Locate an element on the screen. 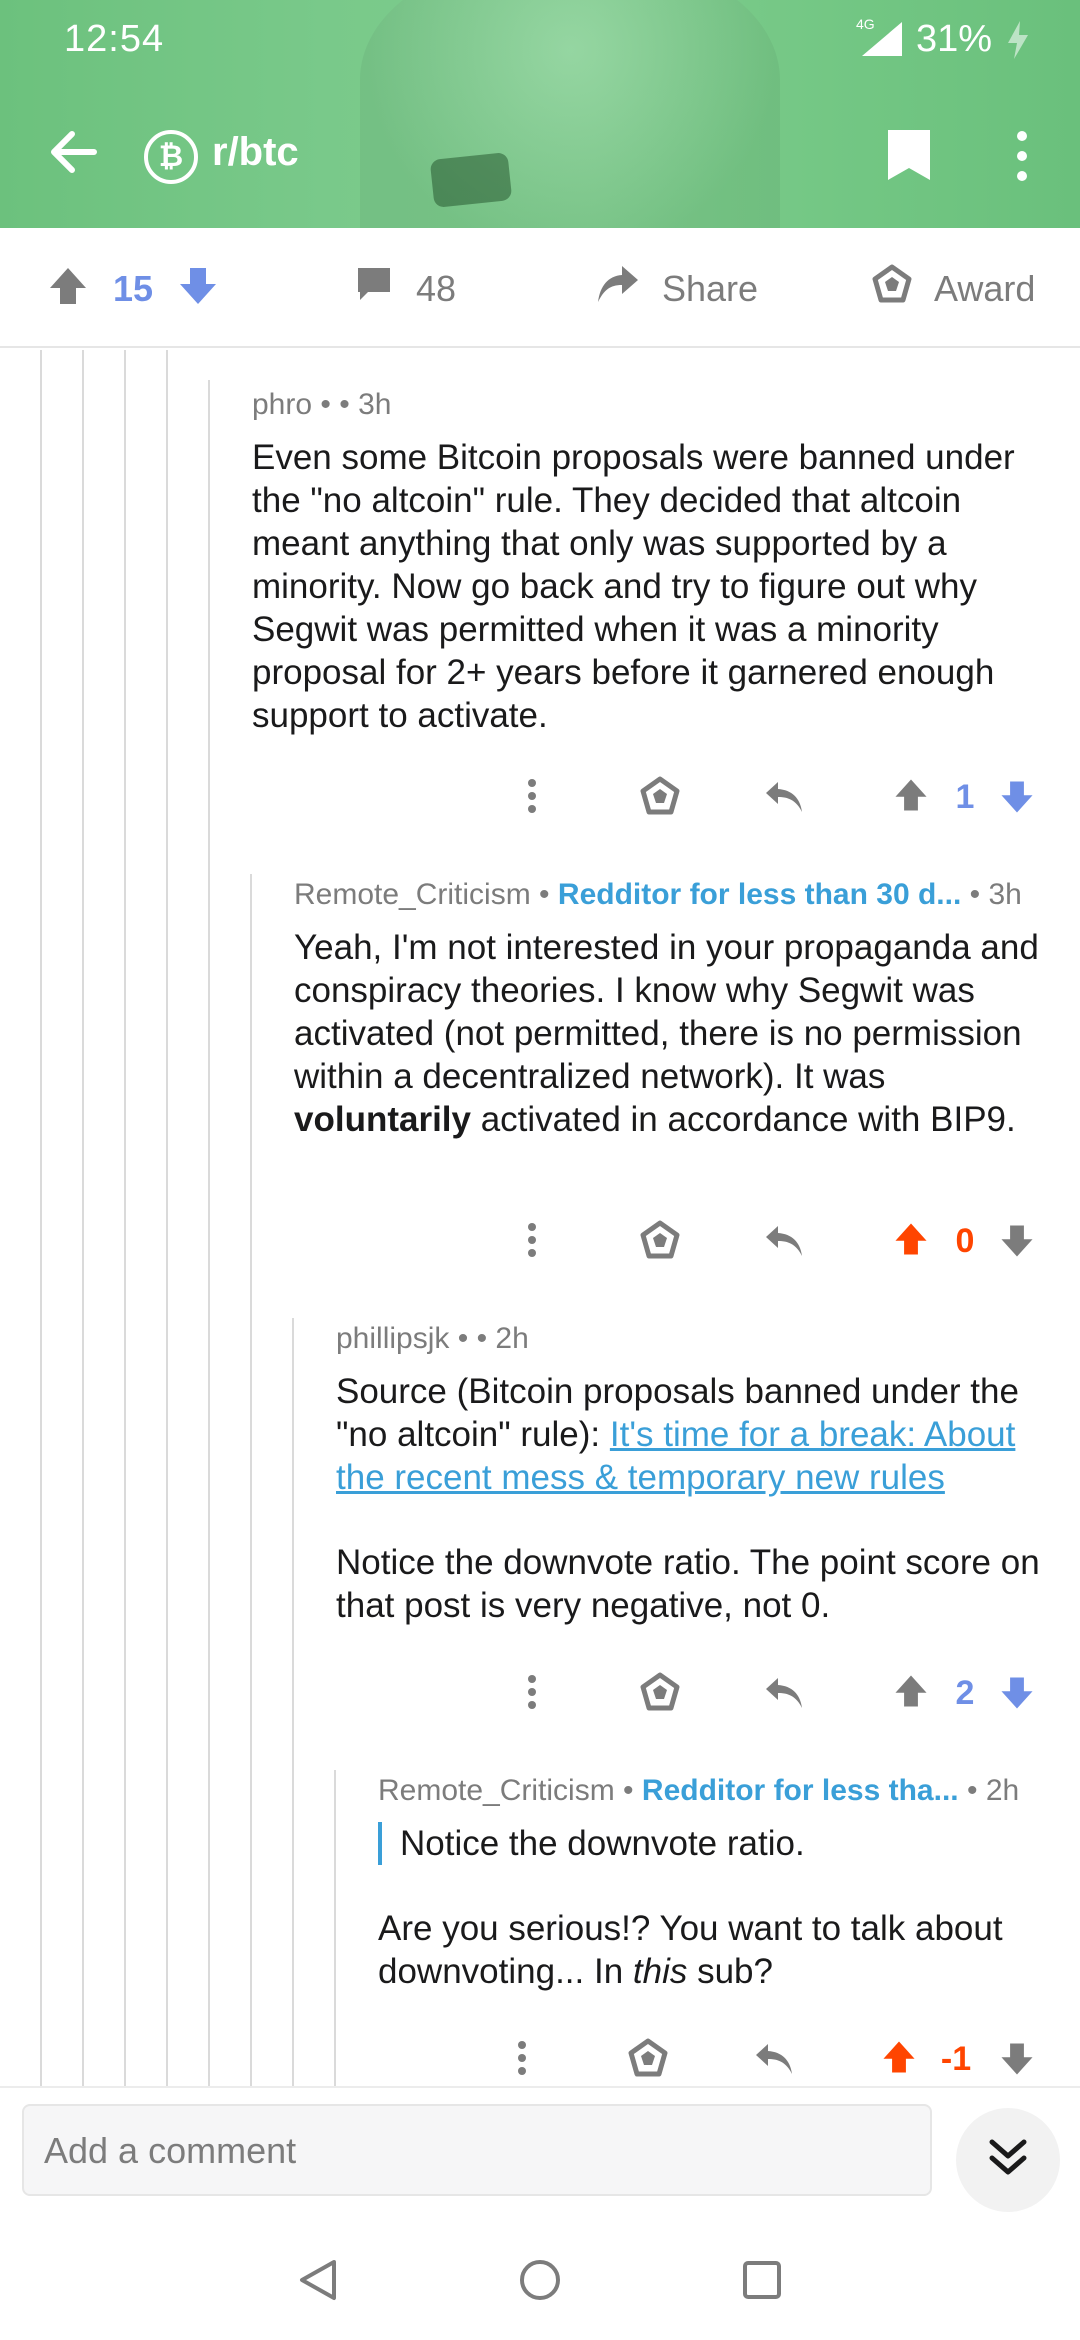 The image size is (1080, 2340). status-indicators: 4G 31% is located at coordinates (943, 38).